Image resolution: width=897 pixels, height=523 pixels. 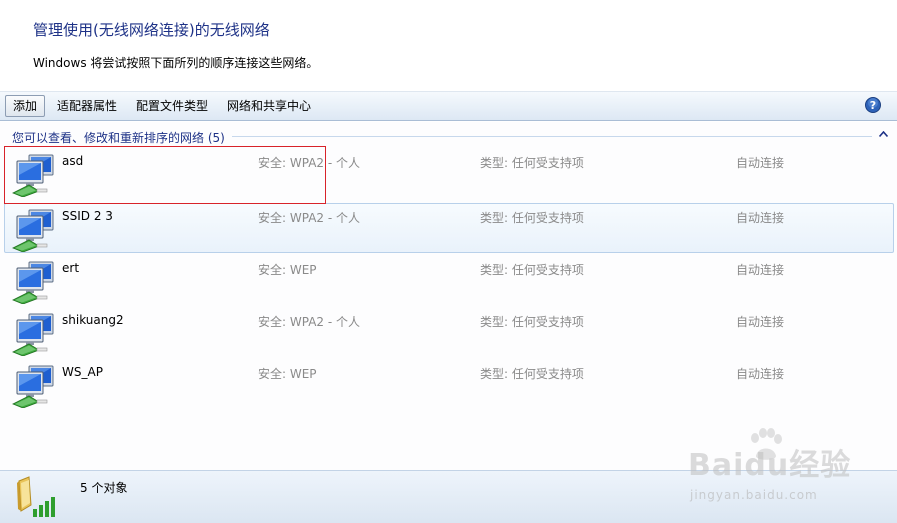 What do you see at coordinates (269, 106) in the screenshot?
I see `sharing-center-button: 网络和共享中心` at bounding box center [269, 106].